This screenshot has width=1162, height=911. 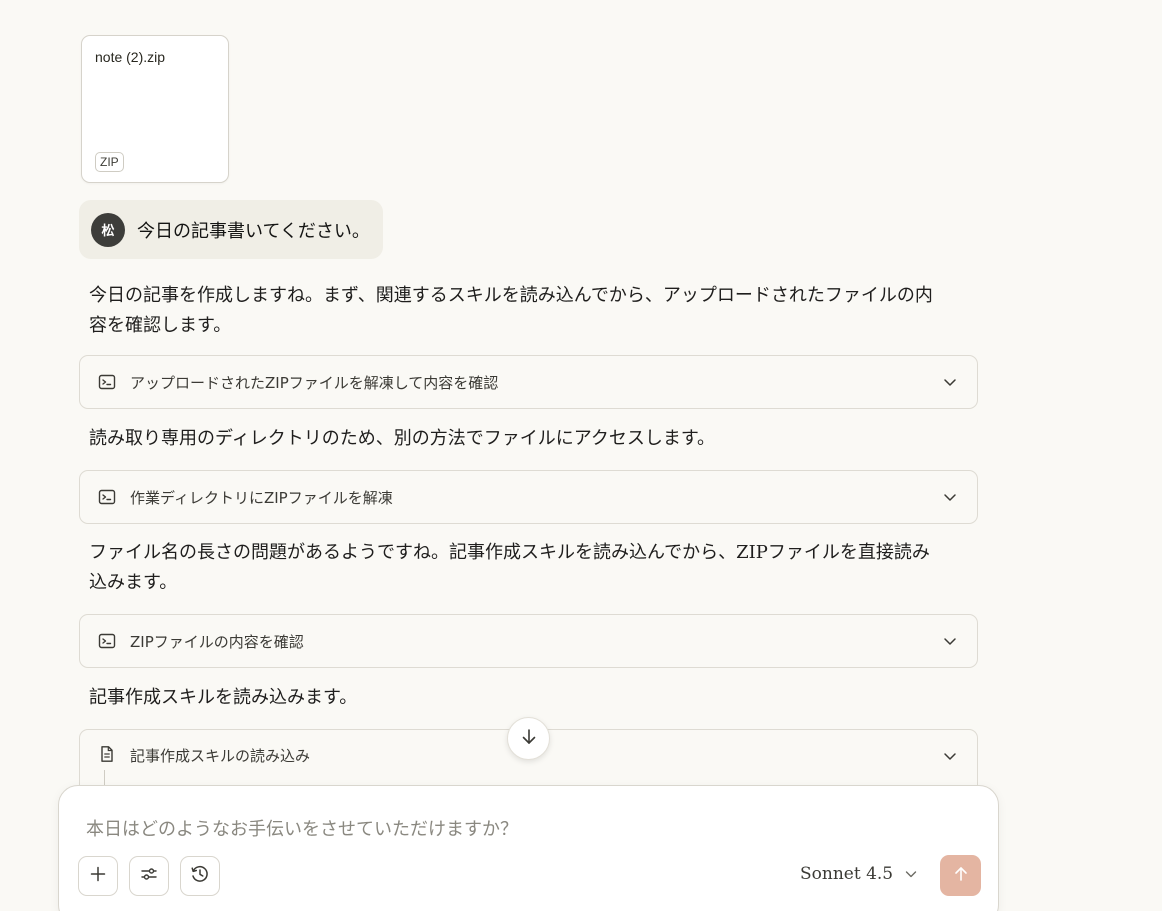 I want to click on send-button, so click(x=960, y=875).